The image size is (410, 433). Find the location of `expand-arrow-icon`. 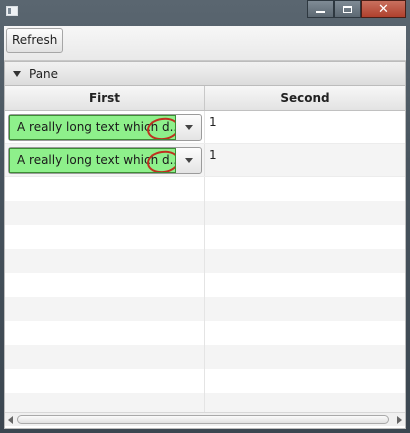

expand-arrow-icon is located at coordinates (17, 73).